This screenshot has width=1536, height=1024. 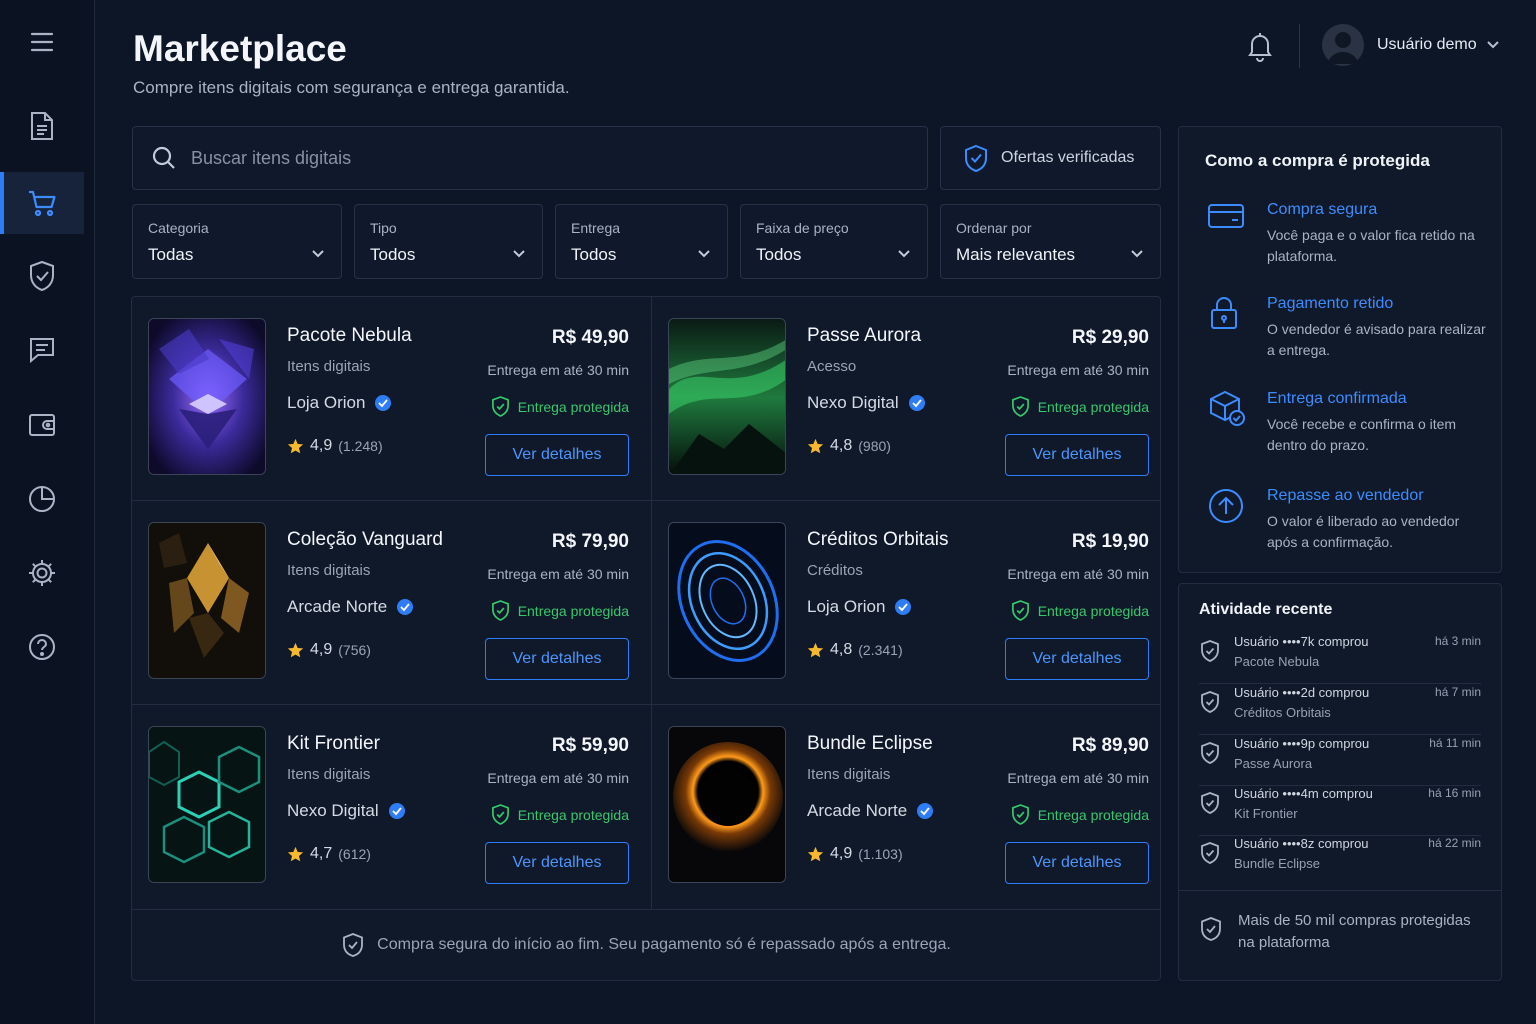 I want to click on product-type: Créditos, so click(x=835, y=570).